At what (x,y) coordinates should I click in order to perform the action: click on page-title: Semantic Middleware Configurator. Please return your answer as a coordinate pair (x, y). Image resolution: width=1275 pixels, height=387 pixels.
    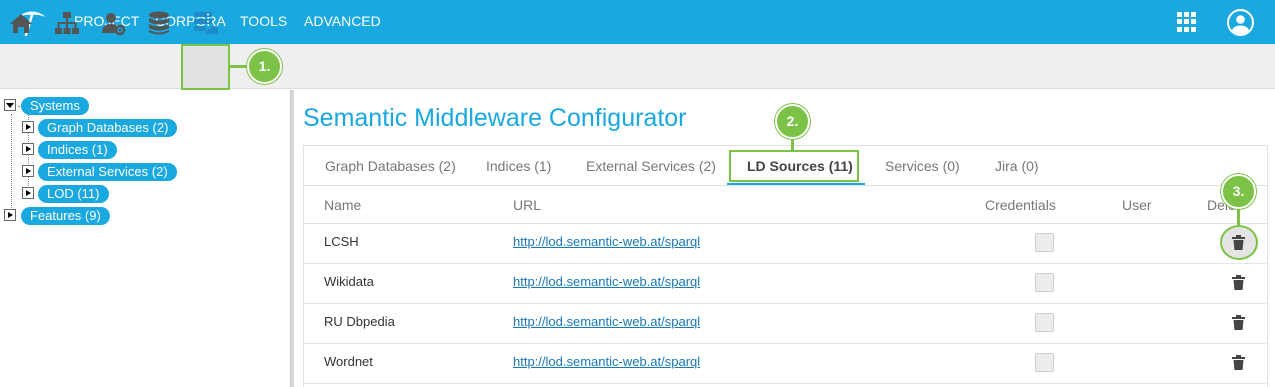
    Looking at the image, I should click on (495, 118).